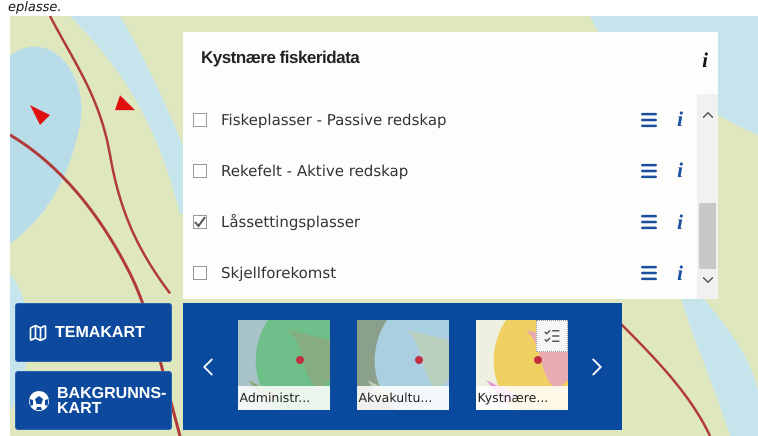 This screenshot has height=436, width=758. Describe the element at coordinates (334, 119) in the screenshot. I see `layer-label: Fiskeplasser - Passive redskap` at that location.